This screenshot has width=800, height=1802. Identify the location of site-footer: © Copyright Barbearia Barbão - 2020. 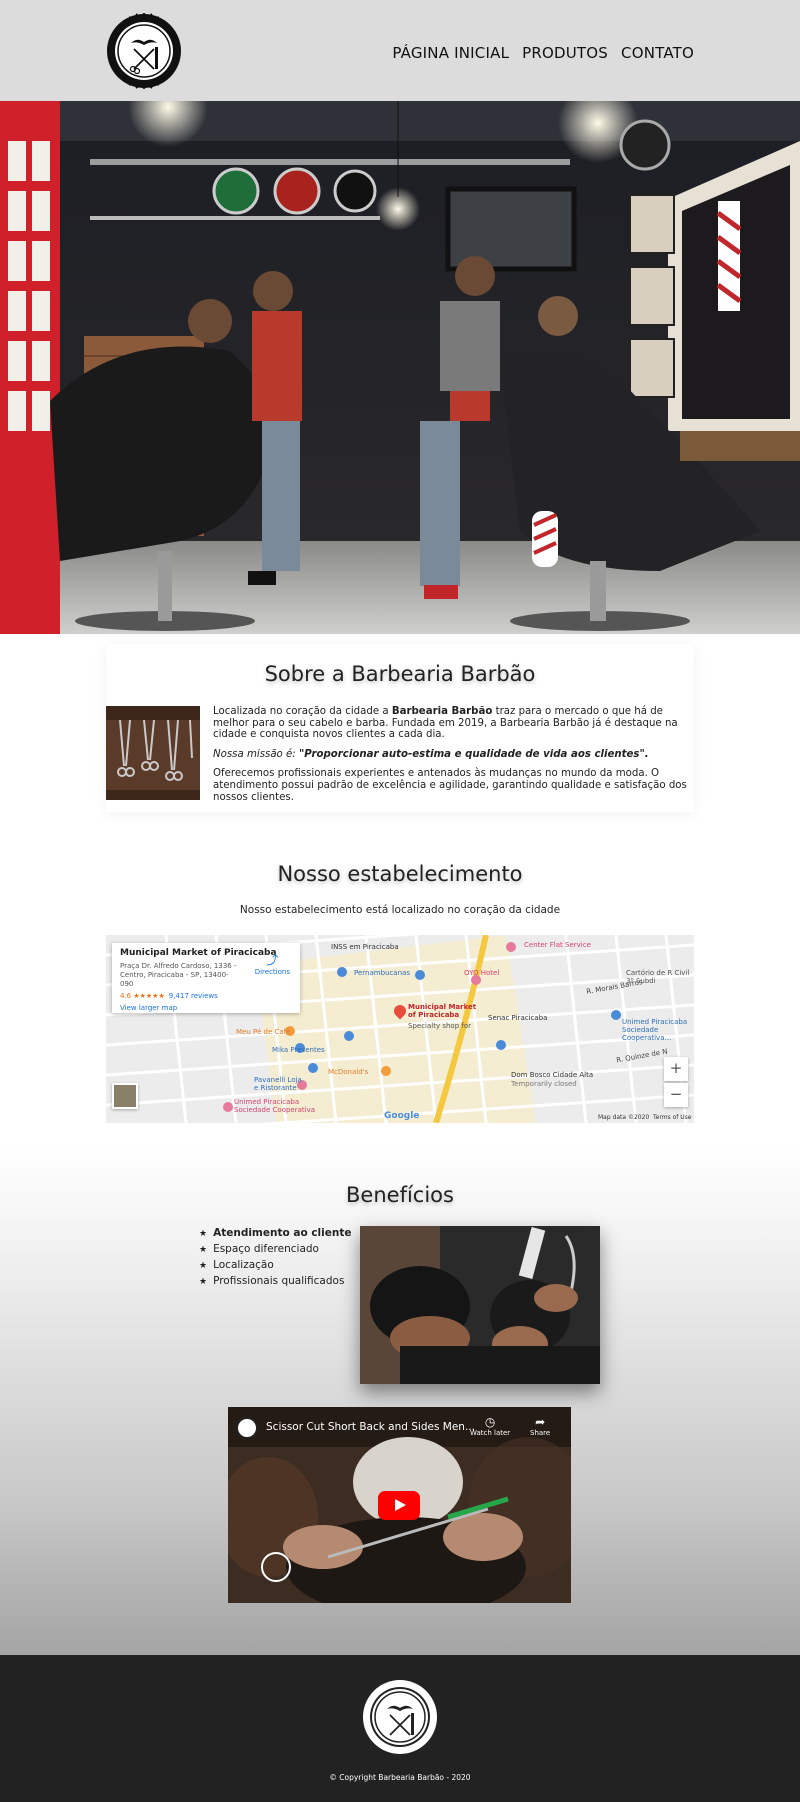
(400, 1728).